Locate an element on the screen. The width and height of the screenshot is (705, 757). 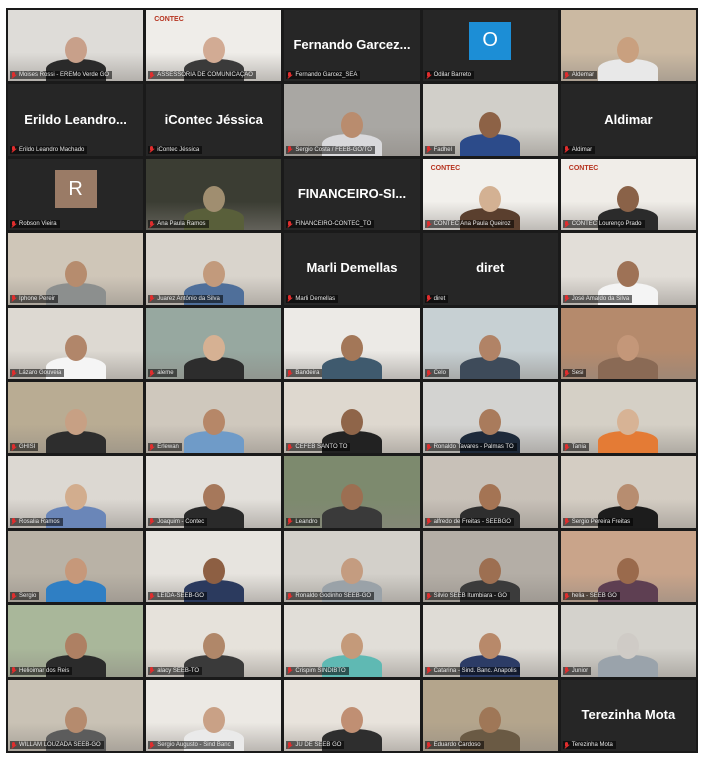
participant-tile: O Odilar Barreto is located at coordinates (490, 46).